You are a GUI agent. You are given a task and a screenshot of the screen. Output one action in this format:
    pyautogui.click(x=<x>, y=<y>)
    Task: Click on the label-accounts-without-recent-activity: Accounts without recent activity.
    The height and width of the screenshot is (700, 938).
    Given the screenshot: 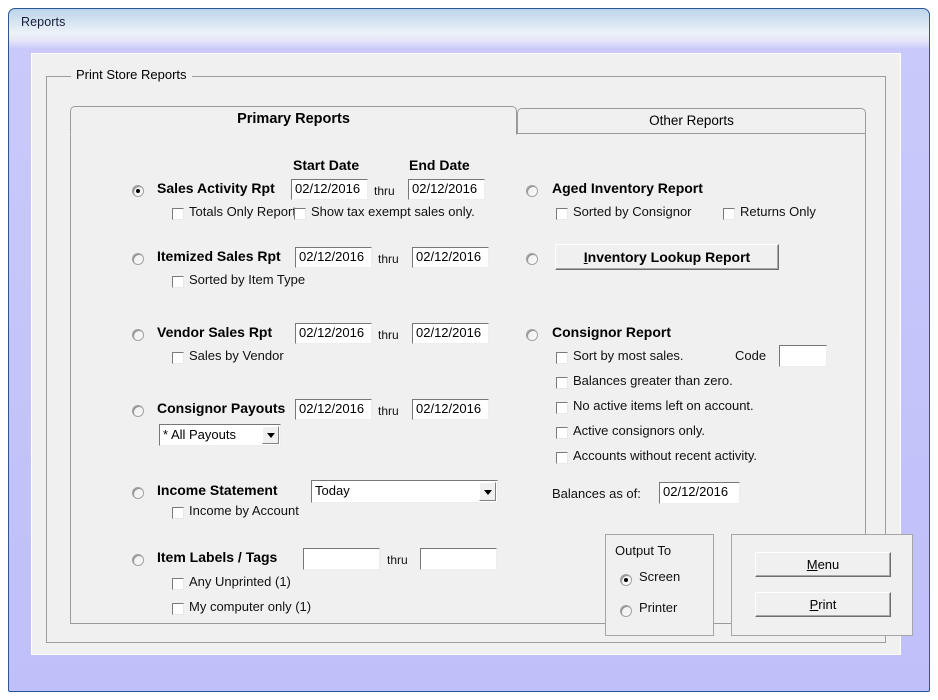 What is the action you would take?
    pyautogui.click(x=665, y=455)
    